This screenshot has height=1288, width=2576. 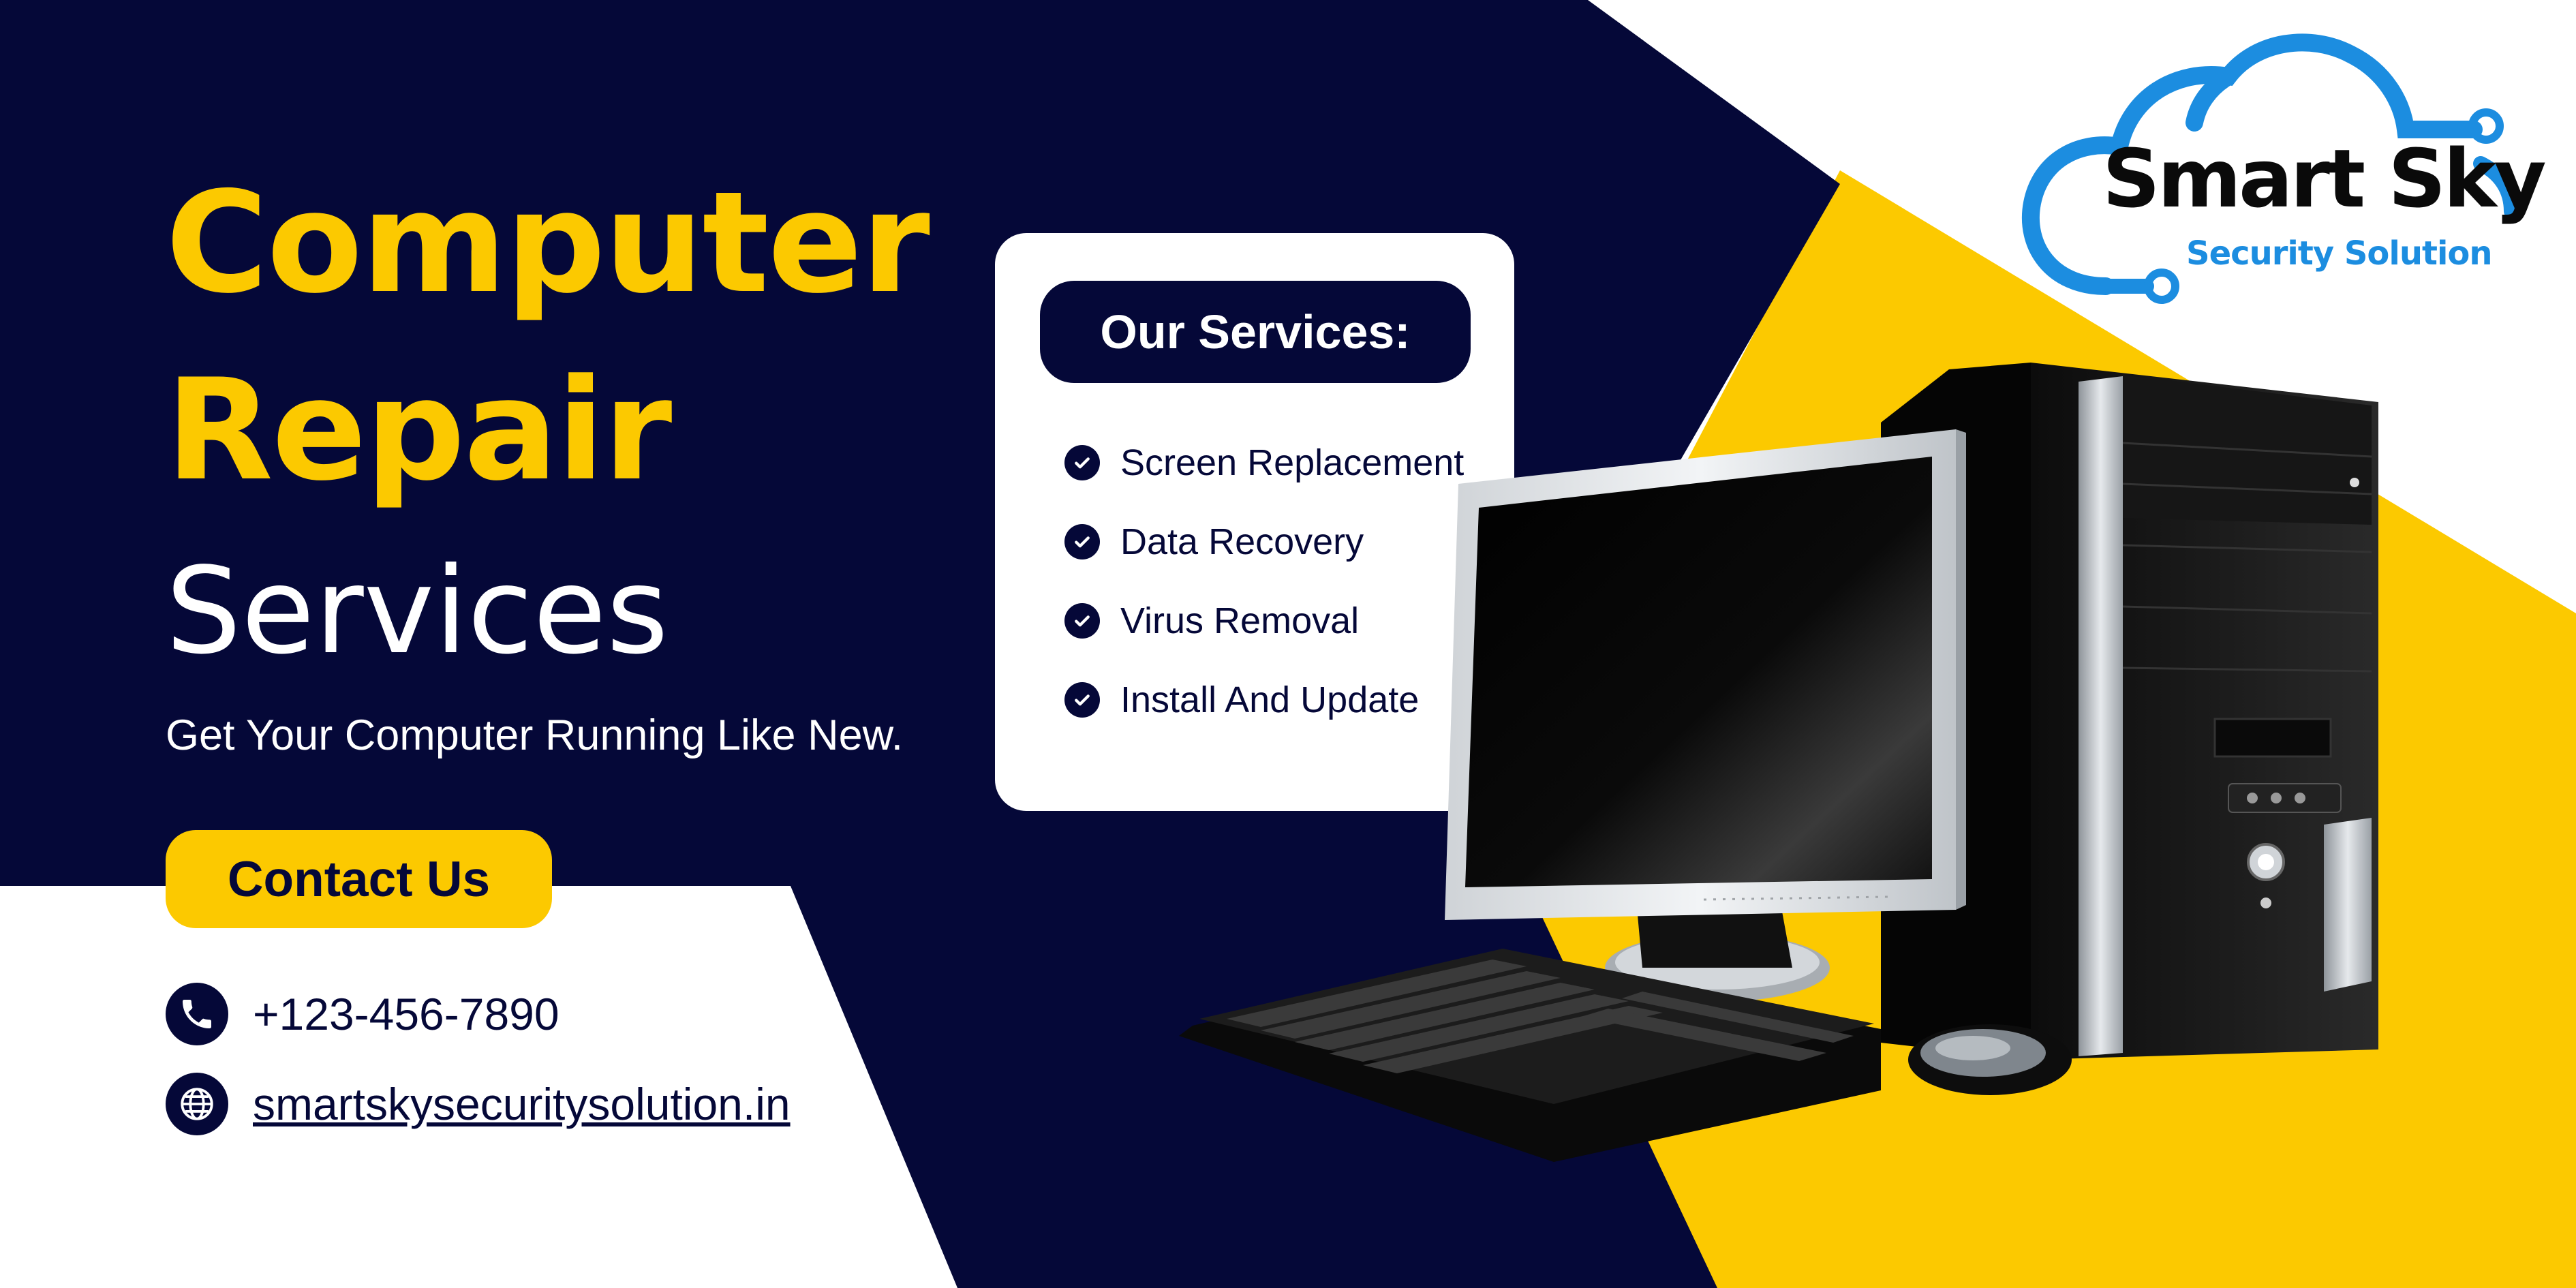 I want to click on globe-icon, so click(x=197, y=1104).